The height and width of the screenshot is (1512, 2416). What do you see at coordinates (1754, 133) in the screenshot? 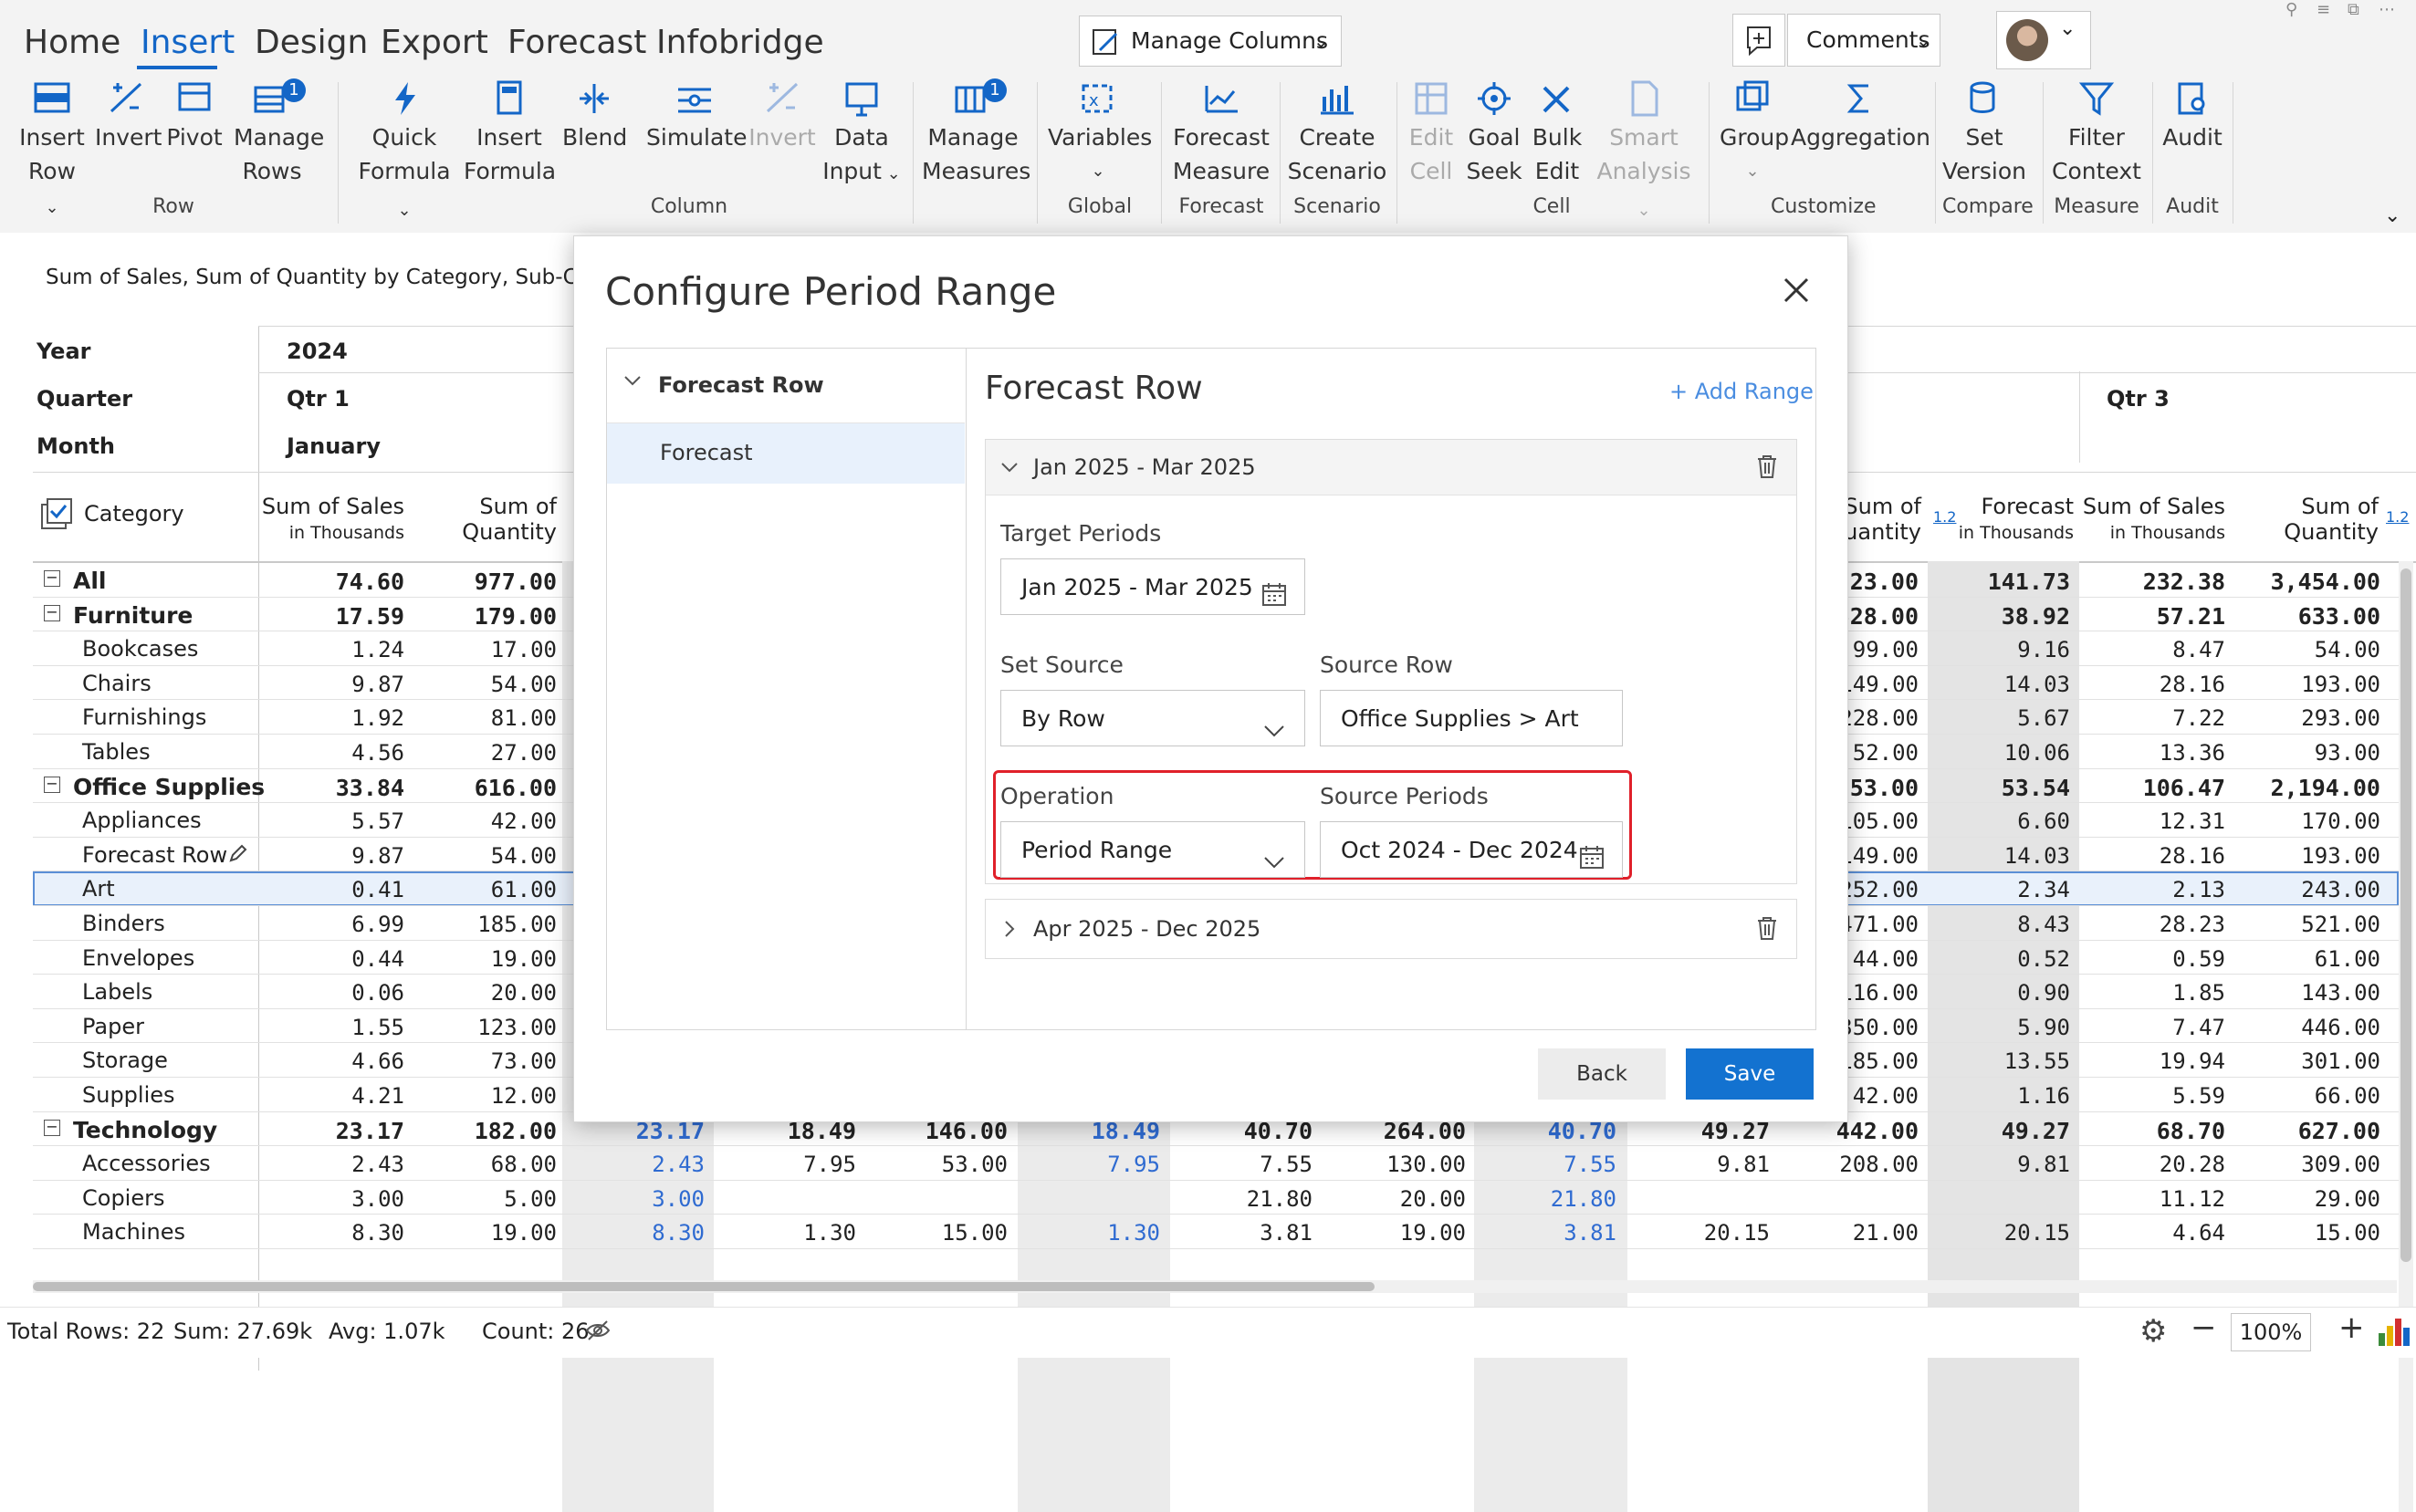
I see `group-button: Group ⌄` at bounding box center [1754, 133].